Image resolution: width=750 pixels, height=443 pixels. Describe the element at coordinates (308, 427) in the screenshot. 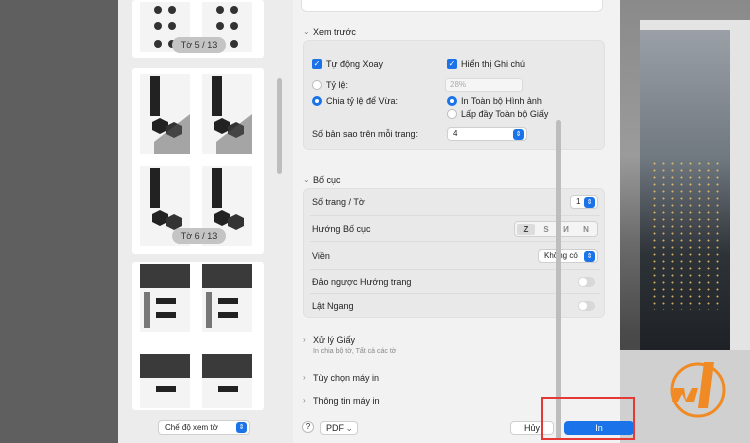

I see `help-button: ?` at that location.